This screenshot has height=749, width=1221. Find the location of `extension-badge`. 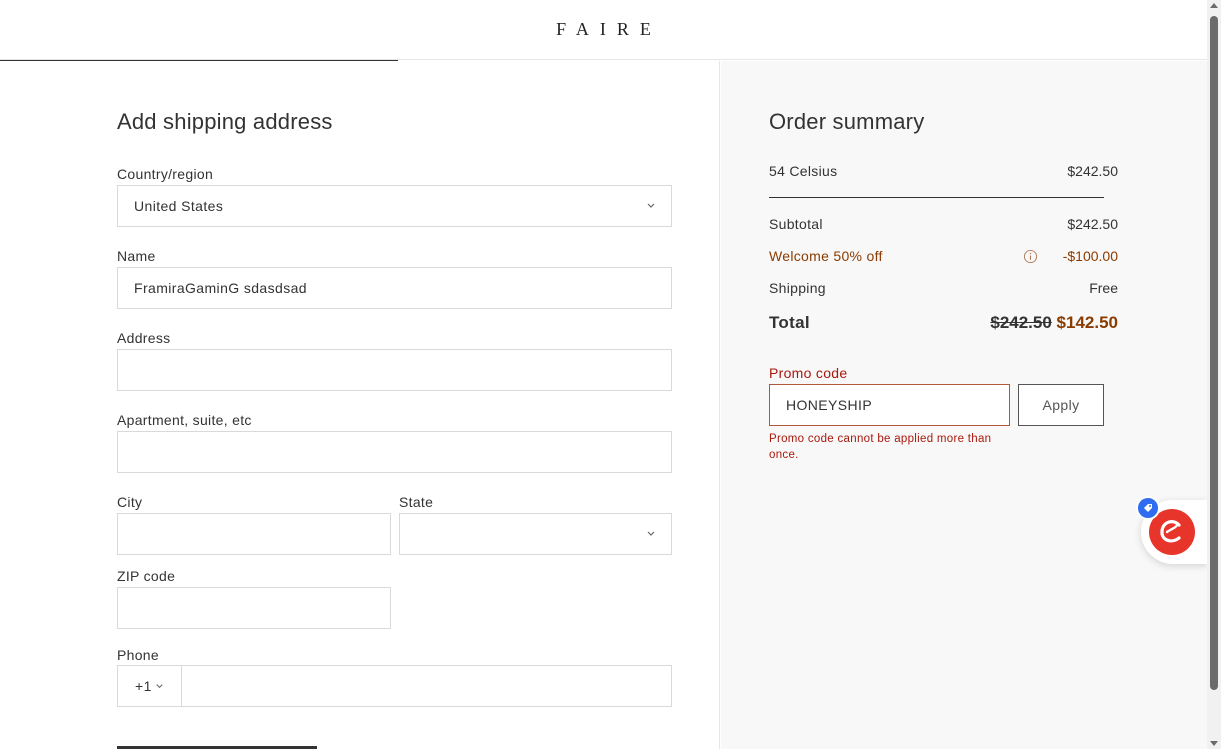

extension-badge is located at coordinates (1148, 508).